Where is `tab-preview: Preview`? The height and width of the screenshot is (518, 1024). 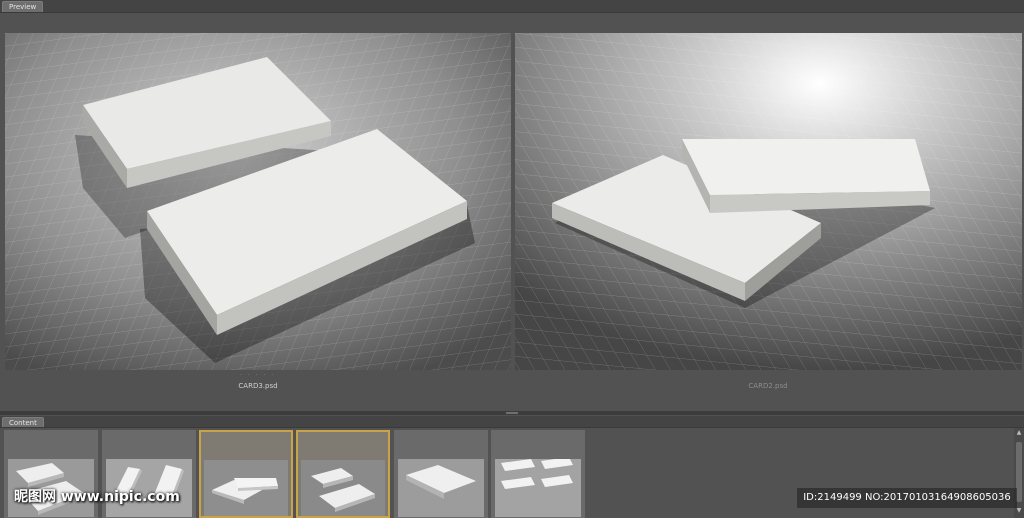
tab-preview: Preview is located at coordinates (23, 6).